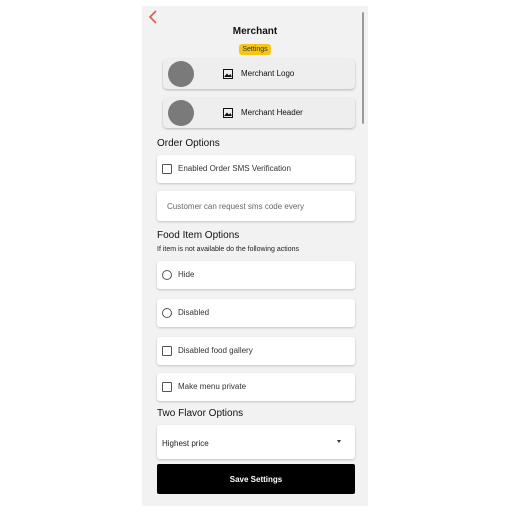  I want to click on hide-option-row: Hide, so click(256, 275).